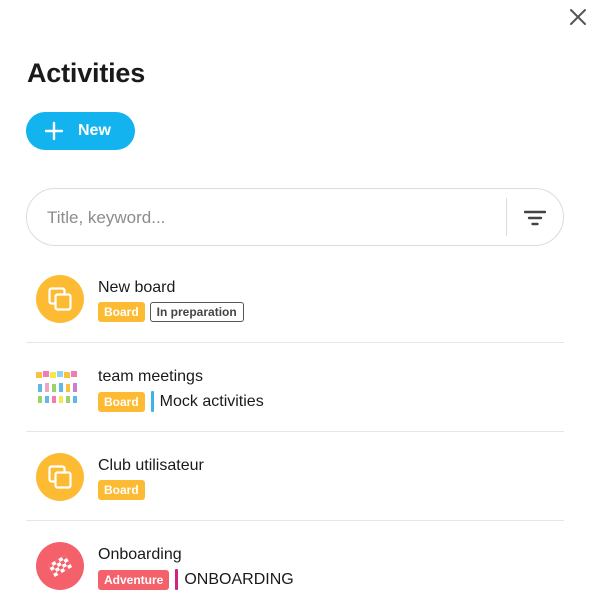 This screenshot has height=609, width=596. Describe the element at coordinates (150, 376) in the screenshot. I see `item-title: team meetings` at that location.